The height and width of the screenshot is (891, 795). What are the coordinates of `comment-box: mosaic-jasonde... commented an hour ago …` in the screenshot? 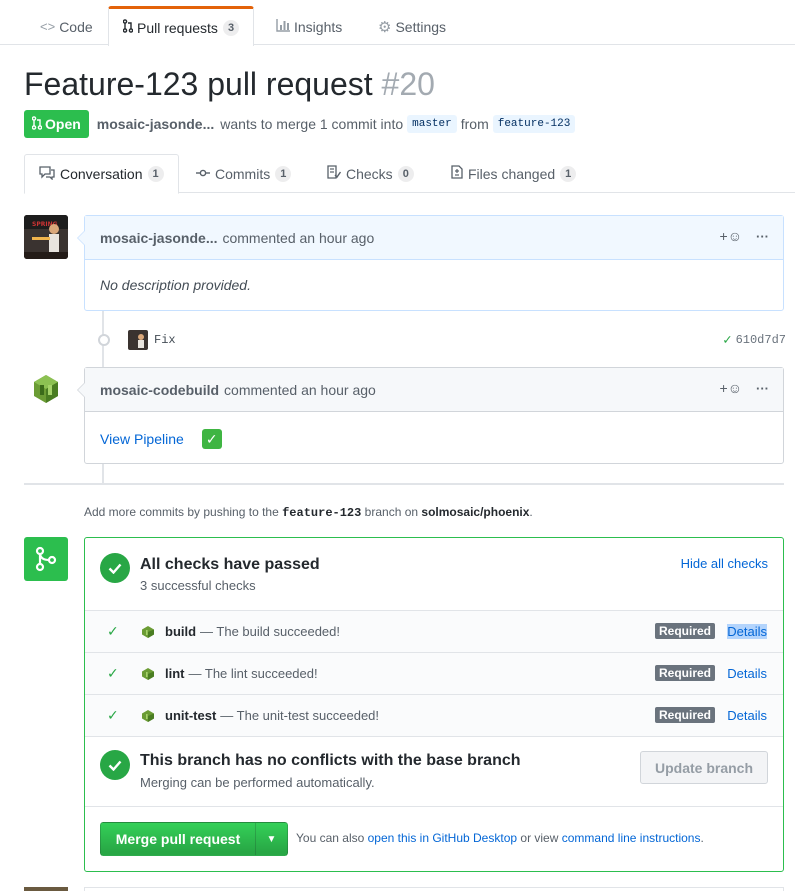 It's located at (430, 263).